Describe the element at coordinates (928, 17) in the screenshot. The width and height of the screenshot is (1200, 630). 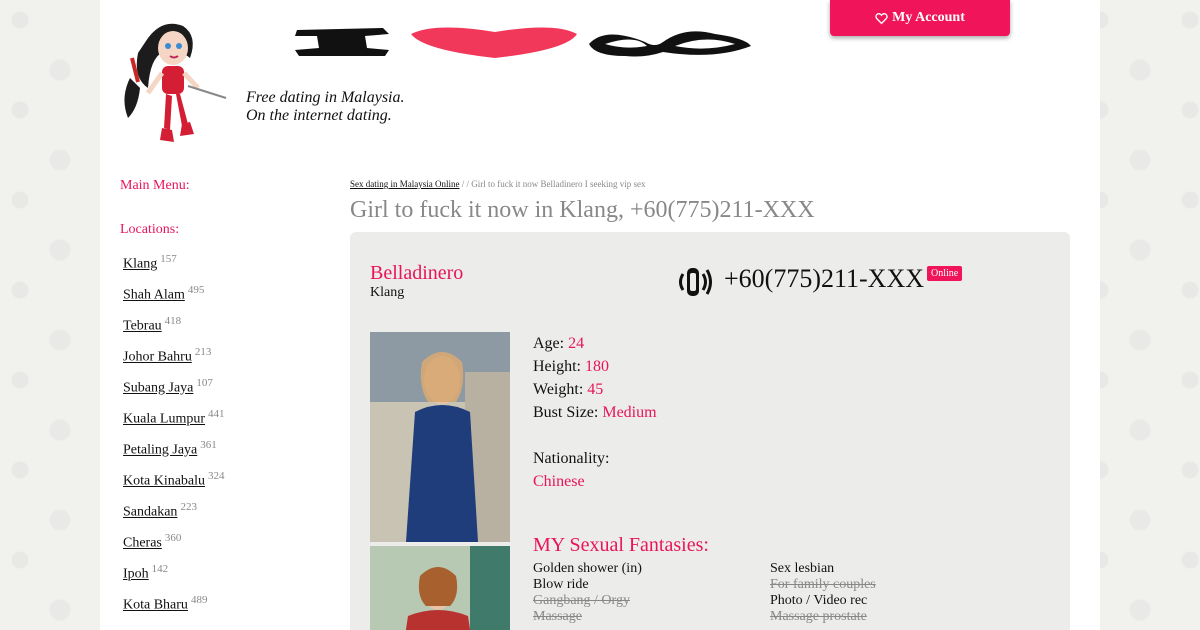
I see `my-account-label: My Account` at that location.